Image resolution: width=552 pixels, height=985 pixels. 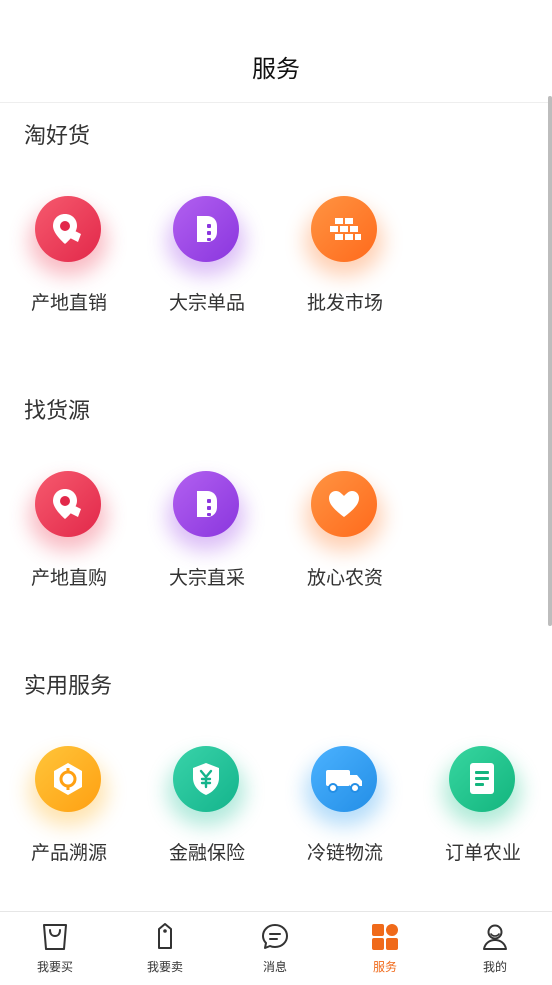 I want to click on bottom-tab-bar: 我要买 我要卖 消息 服务 我的, so click(x=276, y=948).